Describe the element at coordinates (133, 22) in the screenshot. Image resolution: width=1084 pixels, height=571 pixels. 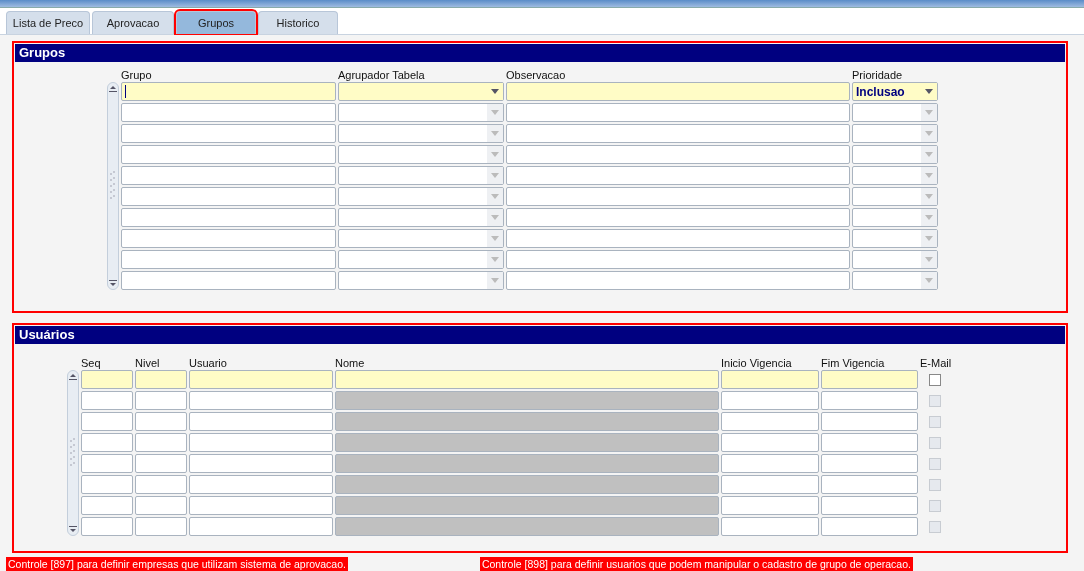
I see `tab: Aprovacao` at that location.